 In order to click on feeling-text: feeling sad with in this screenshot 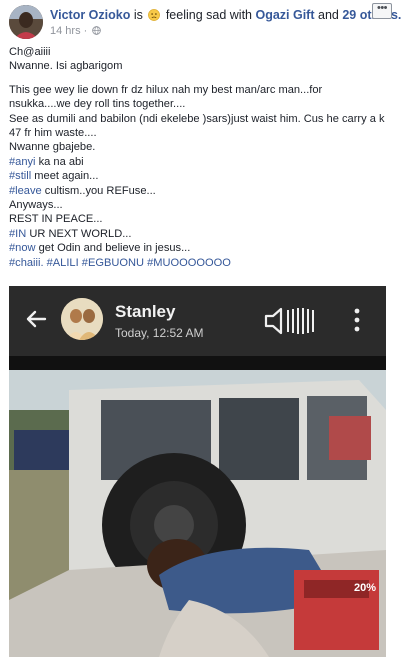, I will do `click(208, 15)`.